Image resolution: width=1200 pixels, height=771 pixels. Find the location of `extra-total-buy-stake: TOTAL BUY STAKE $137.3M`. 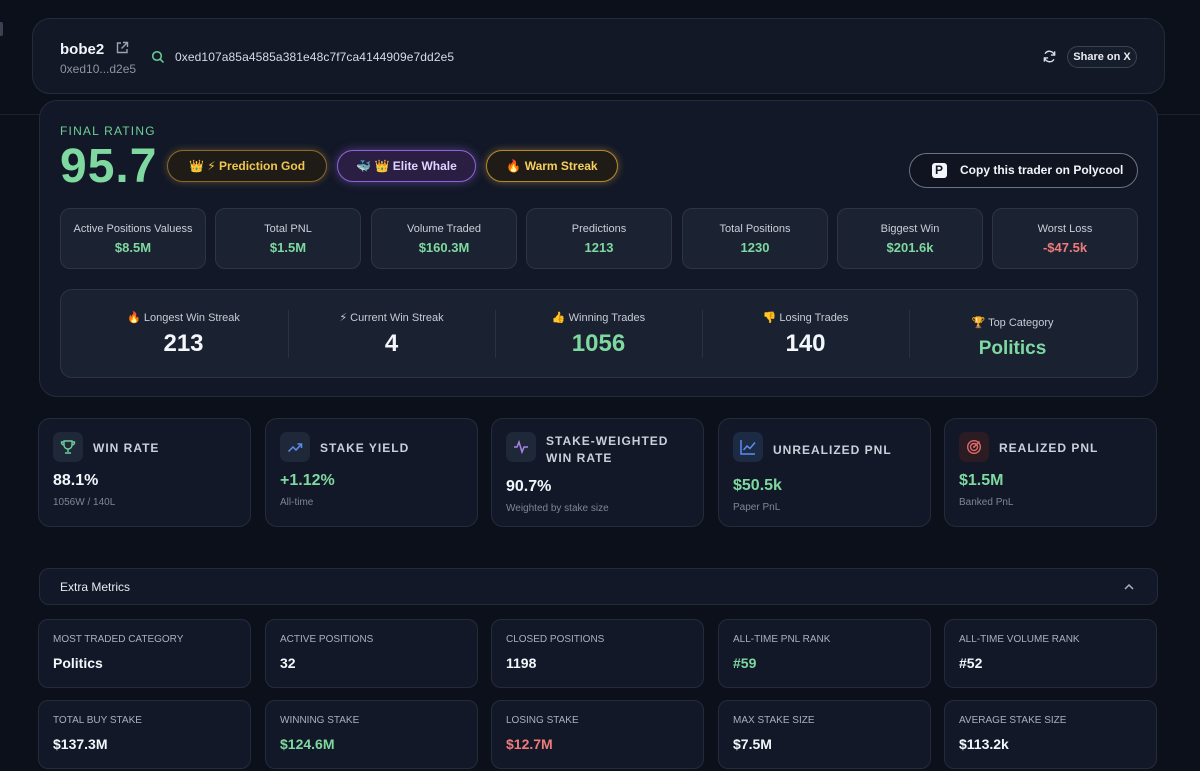

extra-total-buy-stake: TOTAL BUY STAKE $137.3M is located at coordinates (144, 734).